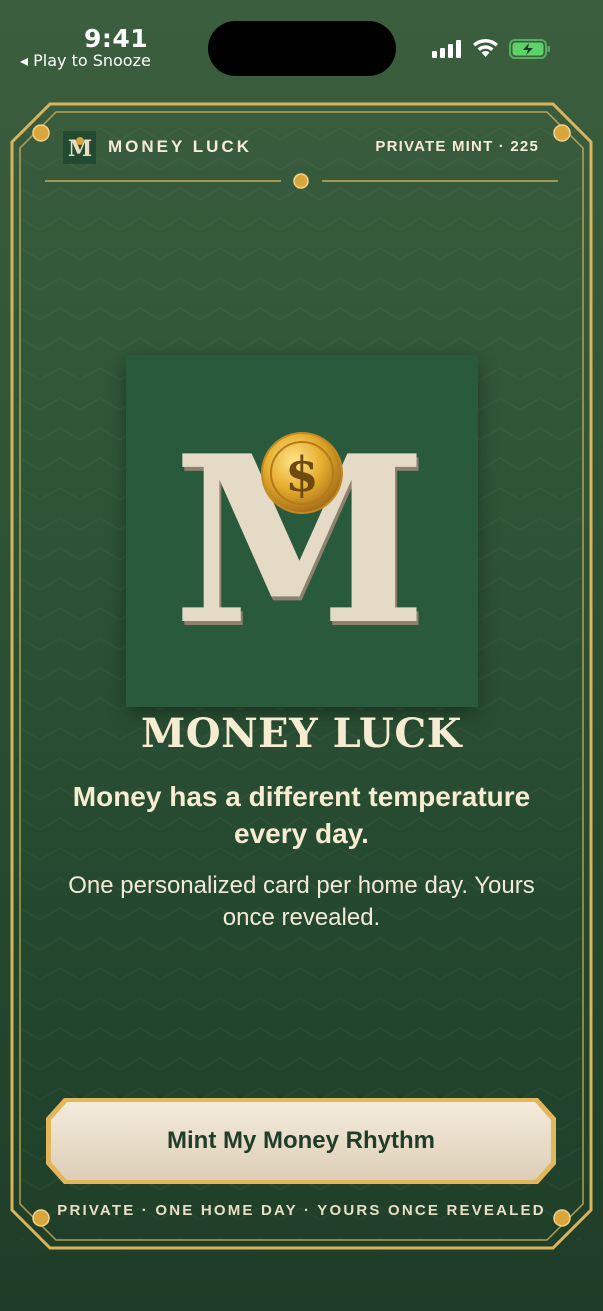  Describe the element at coordinates (529, 49) in the screenshot. I see `battery-charging-icon` at that location.